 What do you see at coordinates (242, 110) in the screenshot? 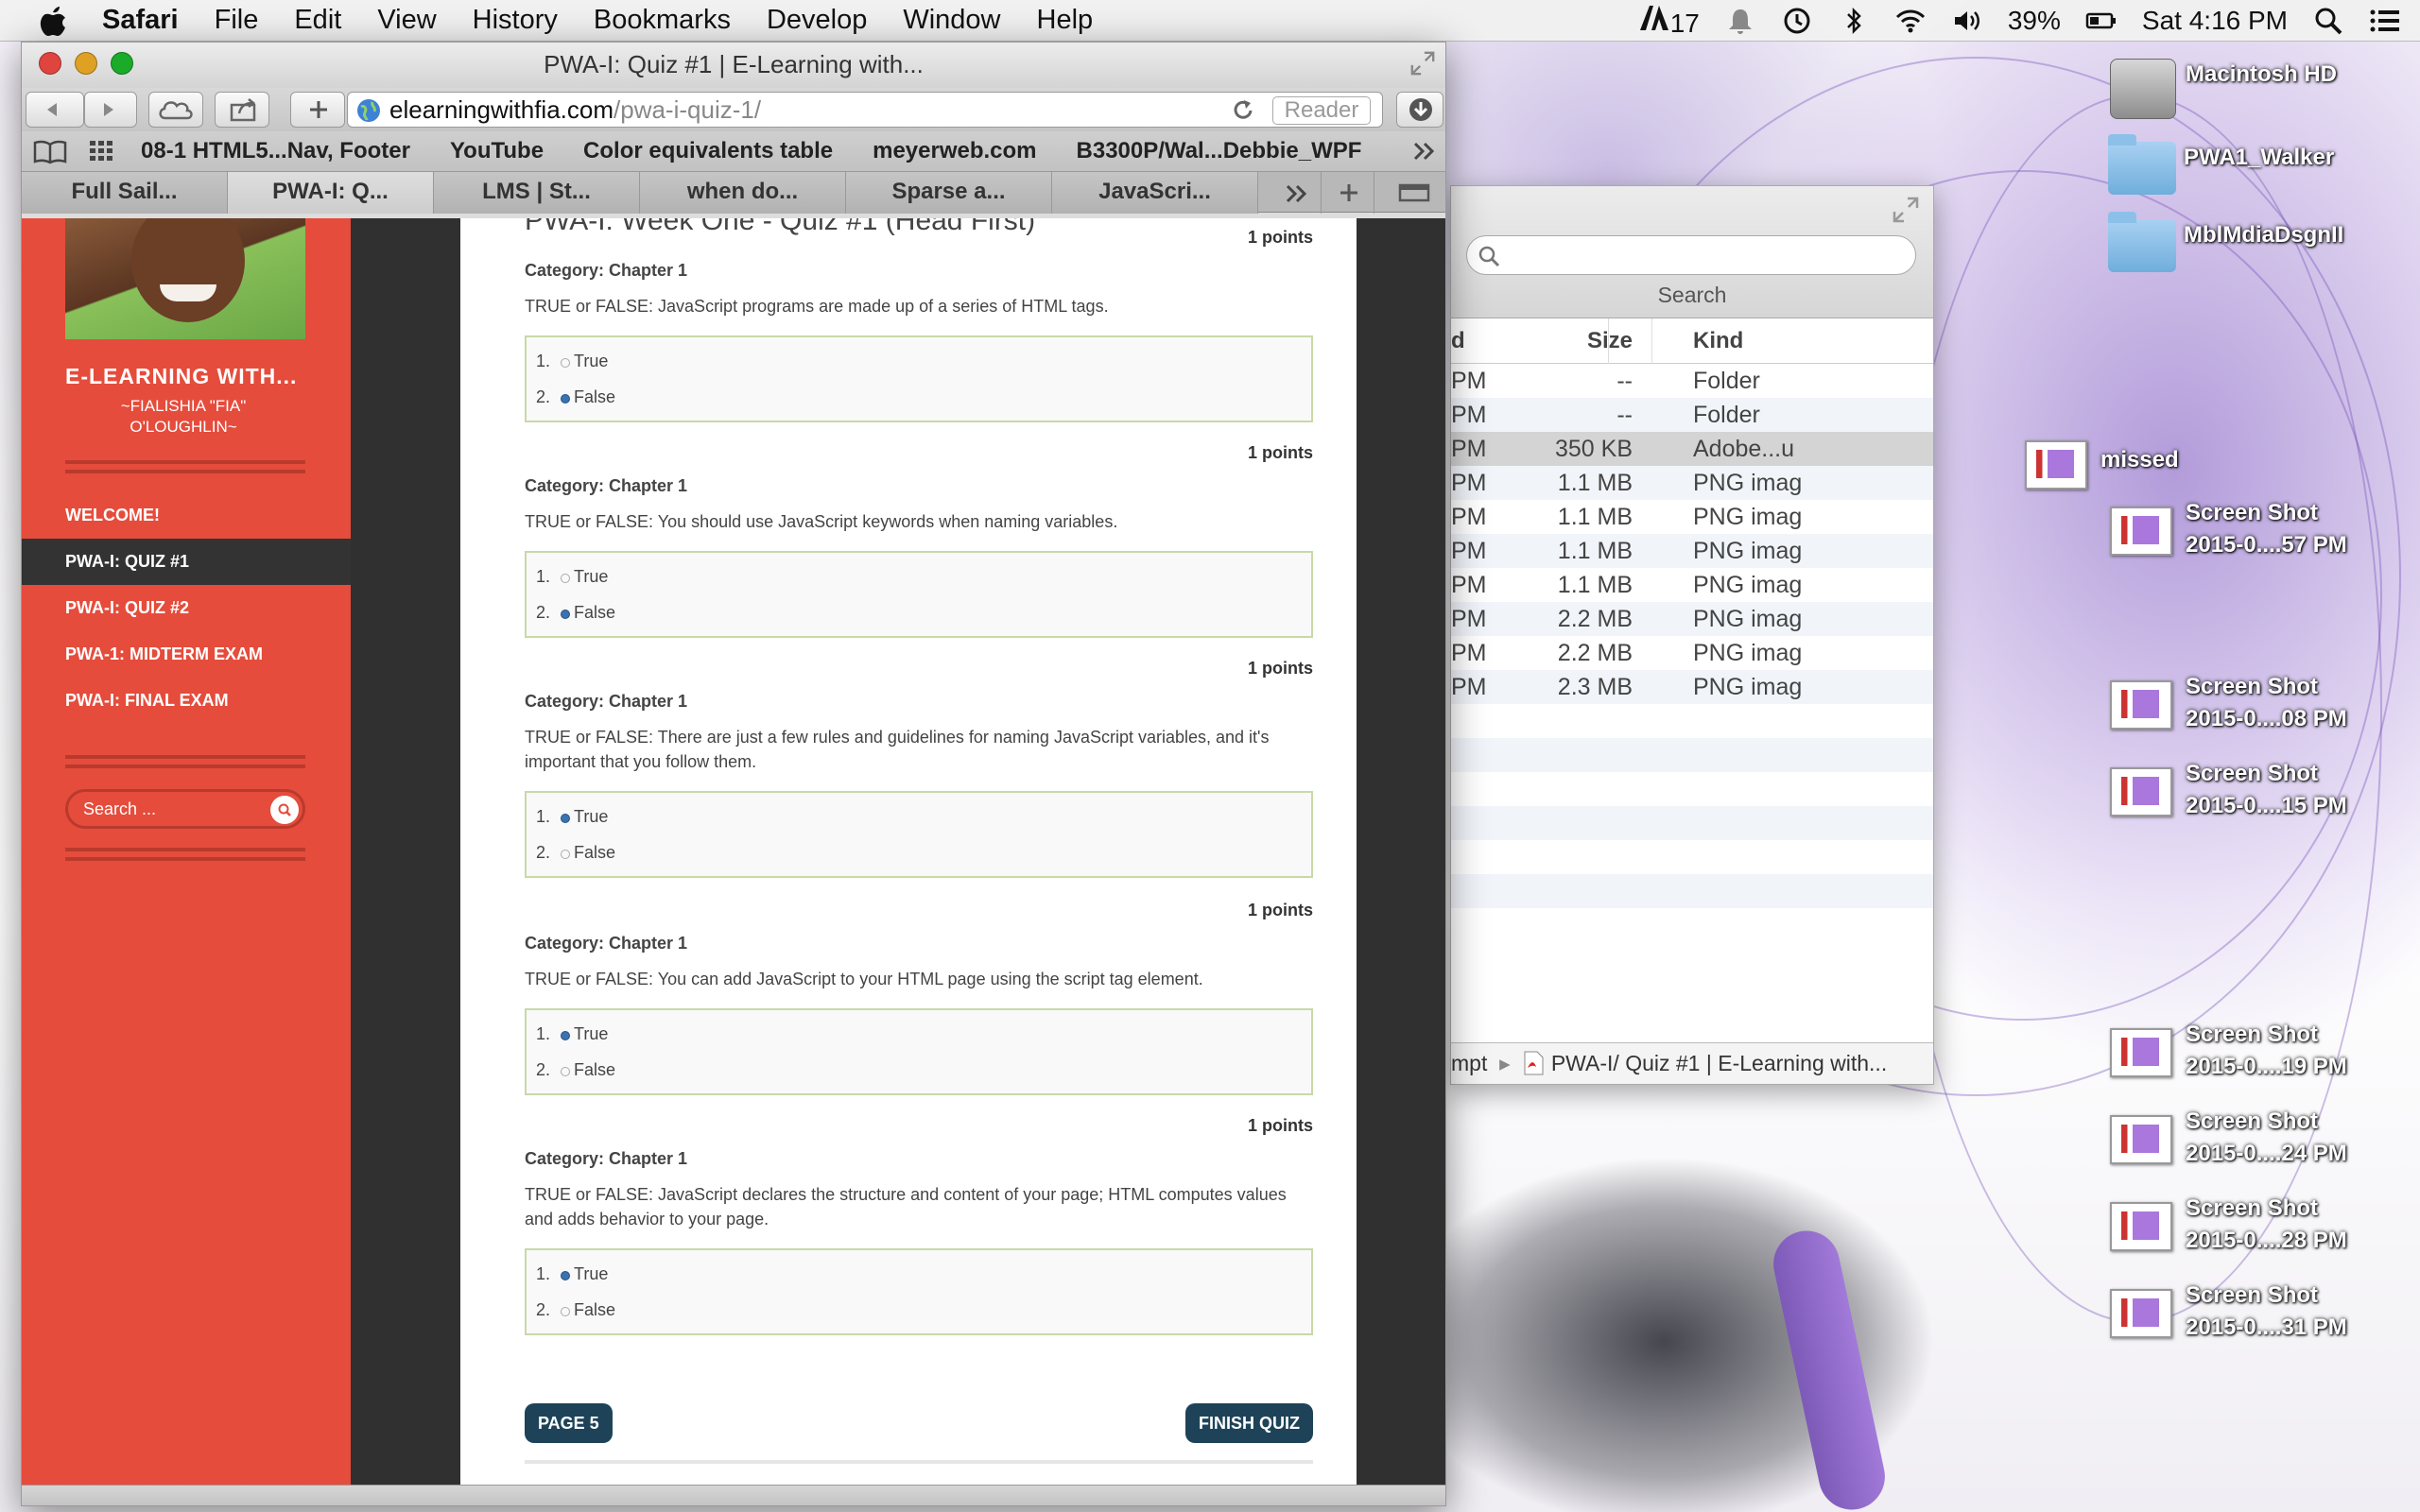
I see `share-button` at bounding box center [242, 110].